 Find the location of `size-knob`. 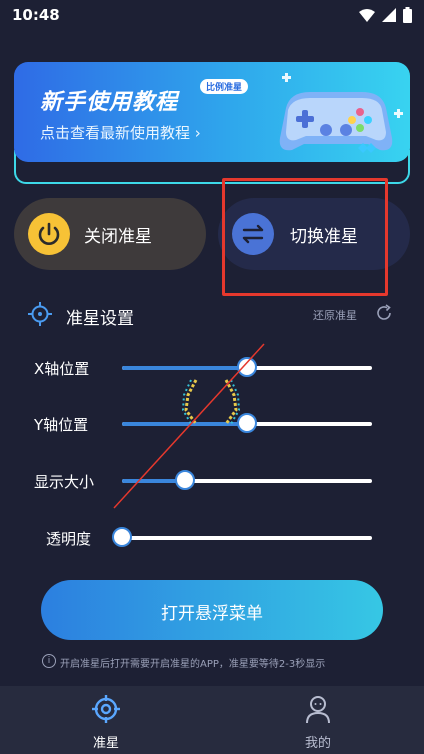

size-knob is located at coordinates (185, 480).